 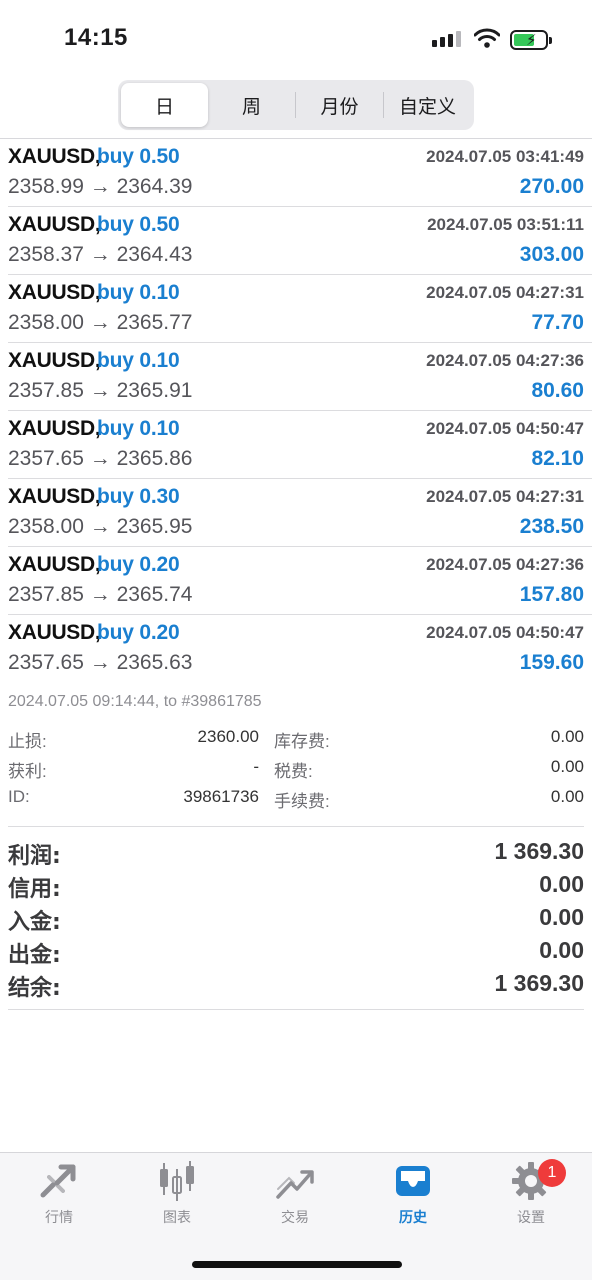 I want to click on trade-profit: 159.60, so click(x=551, y=662).